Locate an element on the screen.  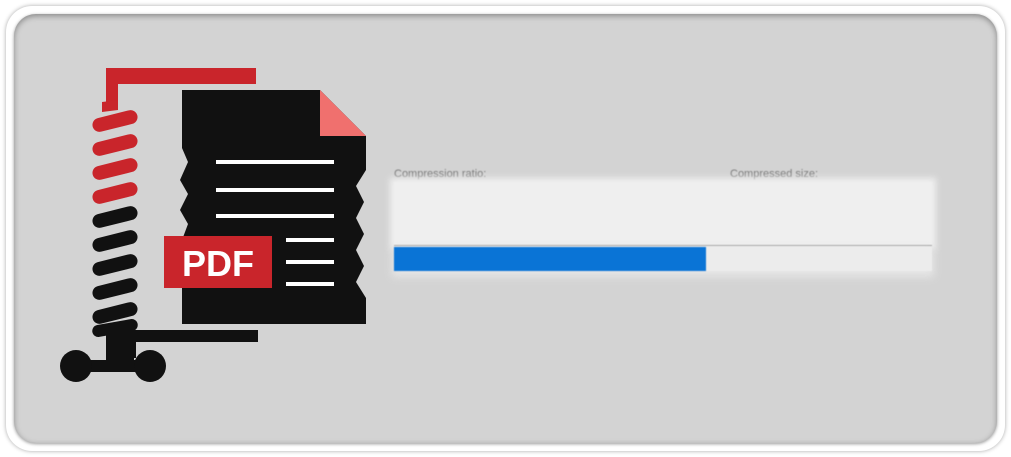
clamp-base-right-wheel is located at coordinates (150, 366).